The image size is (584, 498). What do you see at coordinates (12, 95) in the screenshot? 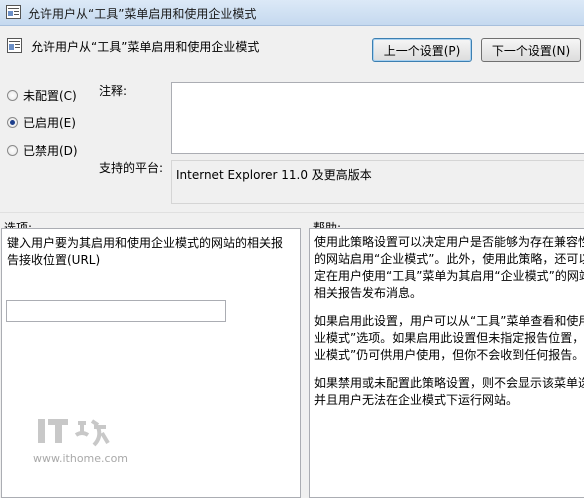
I see `radio-button-not-configured` at bounding box center [12, 95].